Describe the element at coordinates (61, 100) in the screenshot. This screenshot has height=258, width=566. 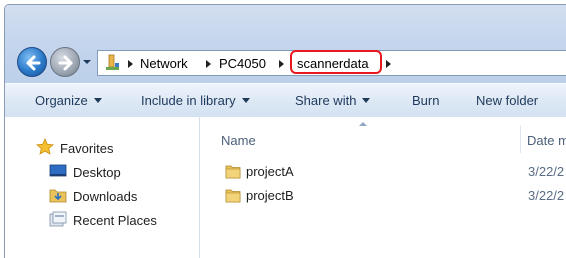
I see `organize-label: Organize` at that location.